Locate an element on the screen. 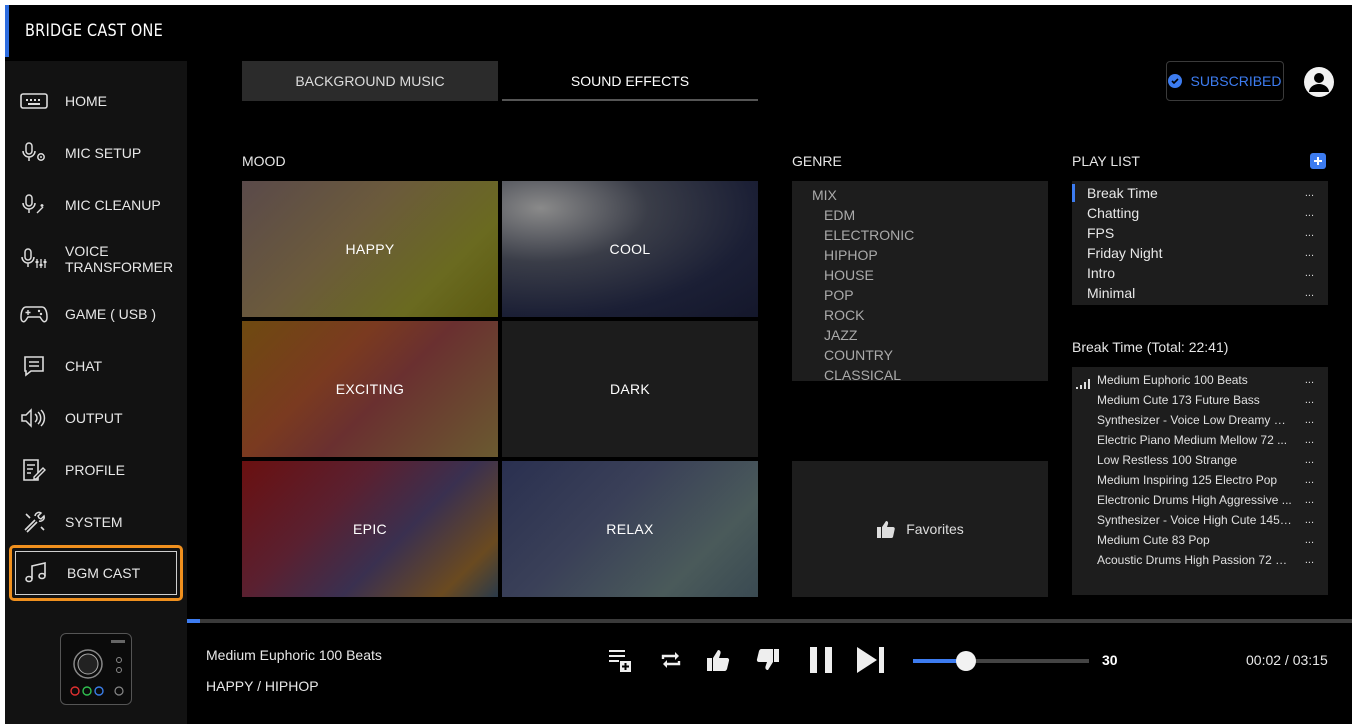  plus-icon is located at coordinates (1318, 161).